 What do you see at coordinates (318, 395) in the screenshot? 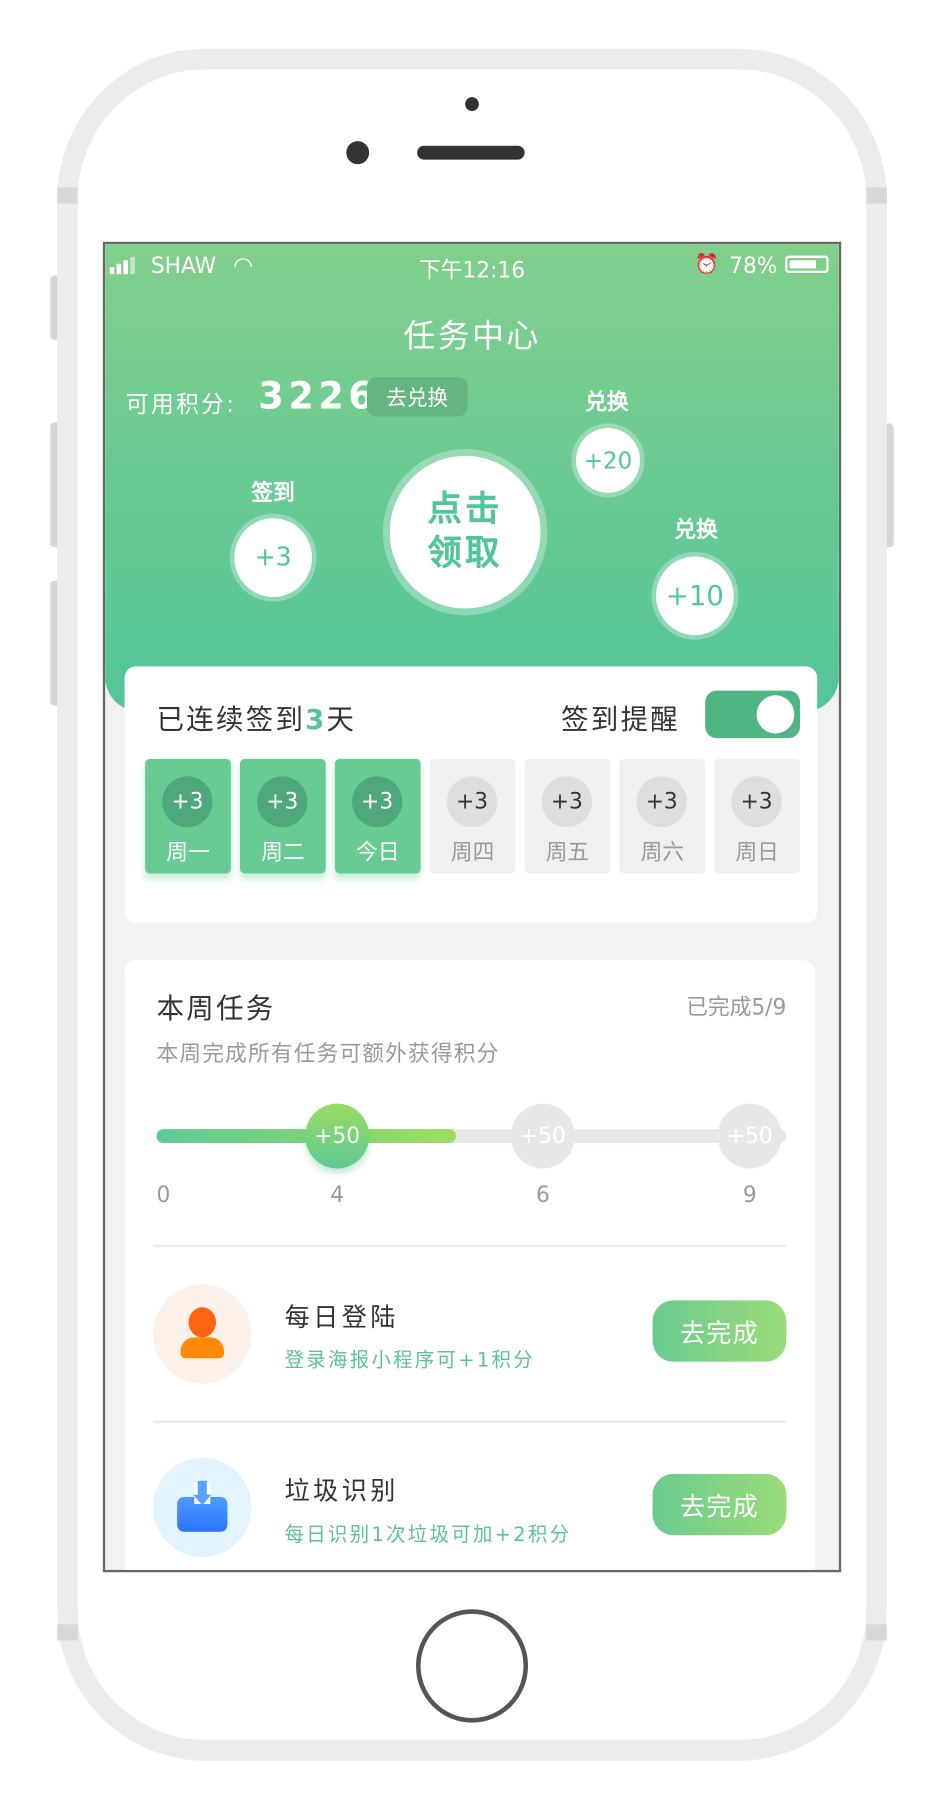
I see `points-value: 3226` at bounding box center [318, 395].